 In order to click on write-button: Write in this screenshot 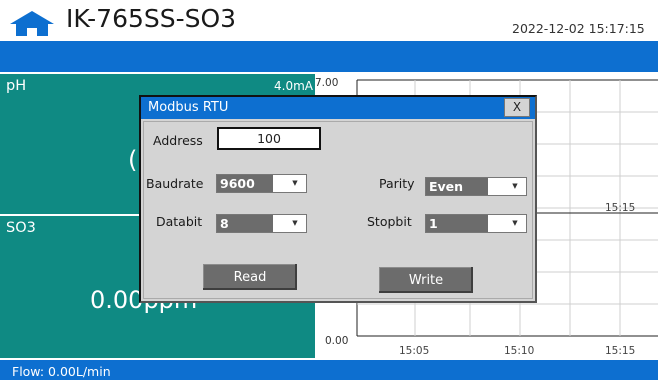, I will do `click(426, 280)`.